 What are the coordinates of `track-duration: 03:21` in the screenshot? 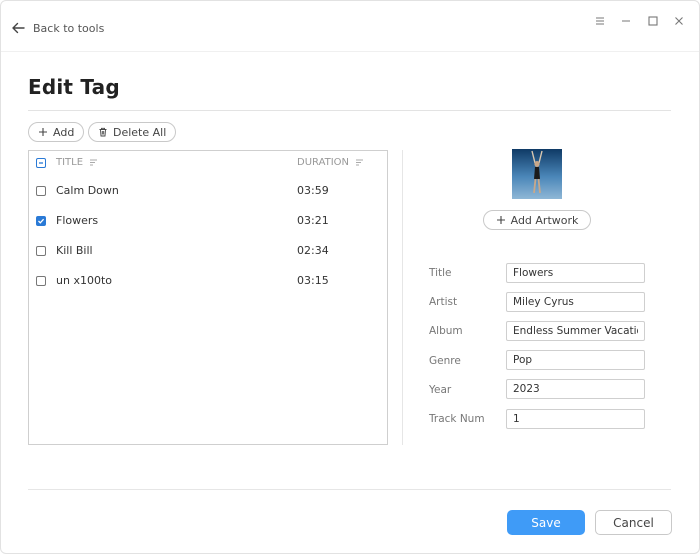 It's located at (313, 220).